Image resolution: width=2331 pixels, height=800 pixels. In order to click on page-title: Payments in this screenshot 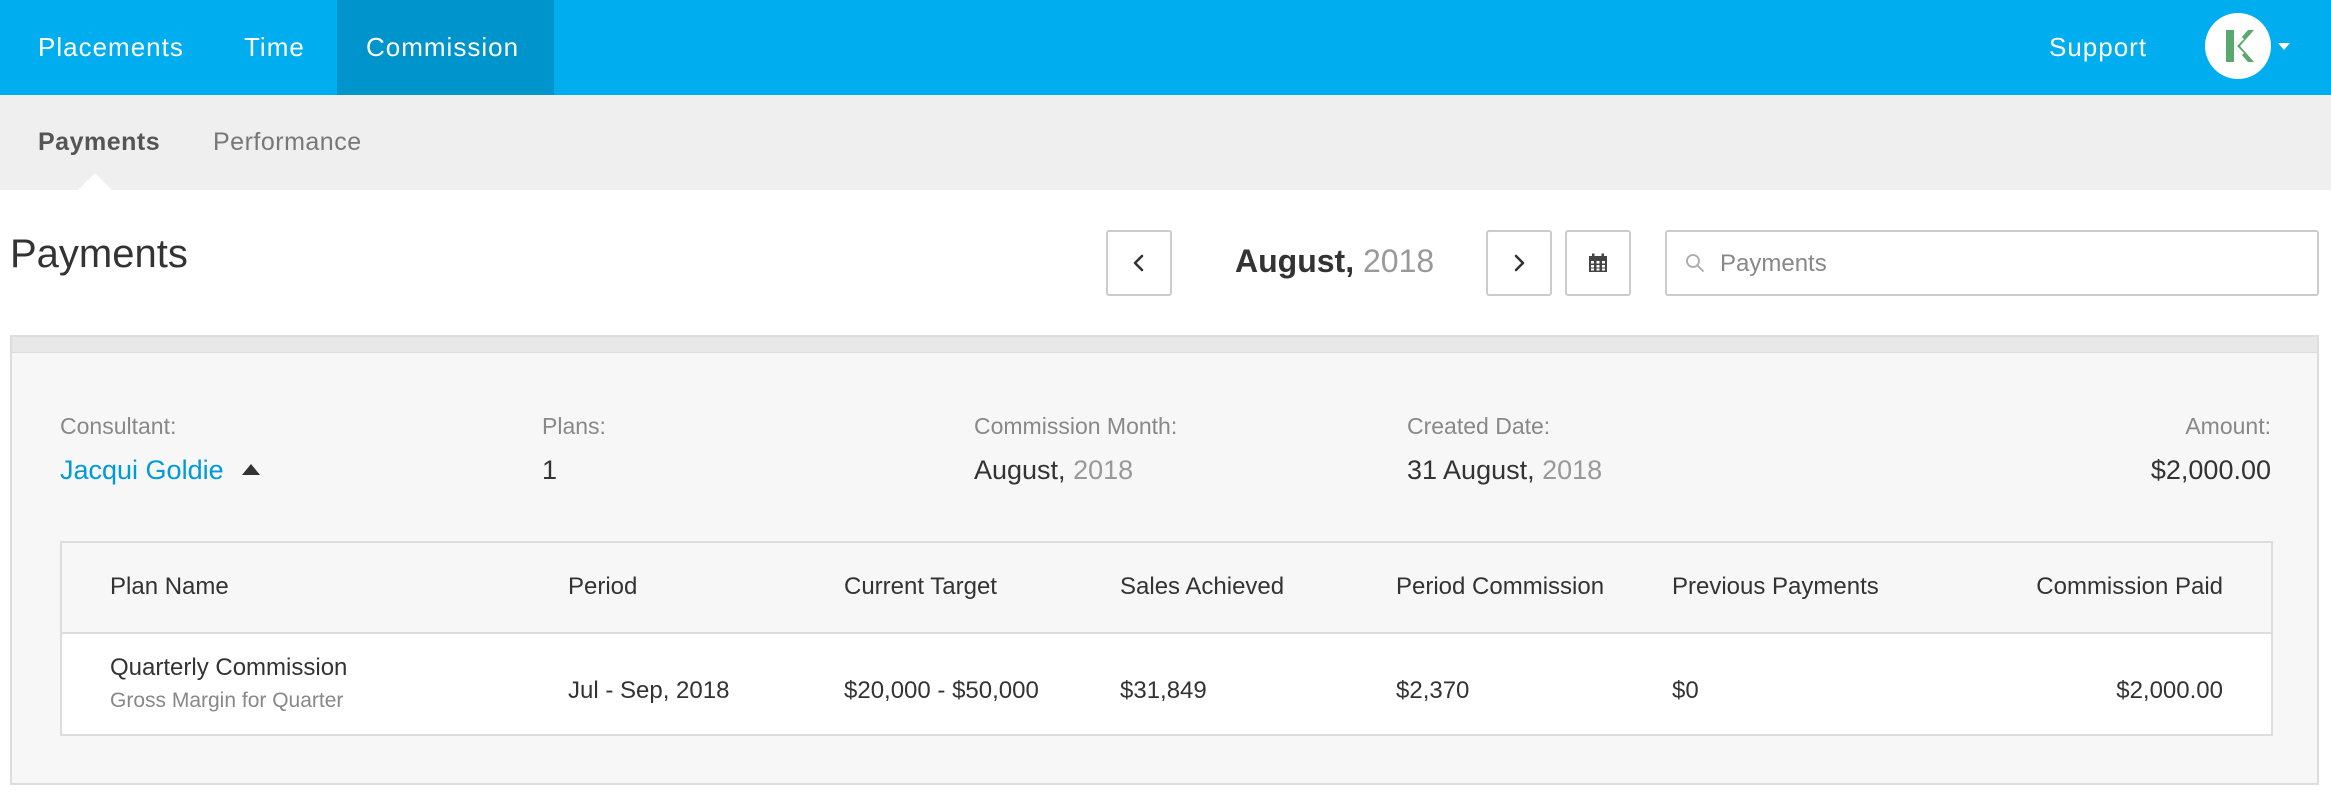, I will do `click(99, 254)`.